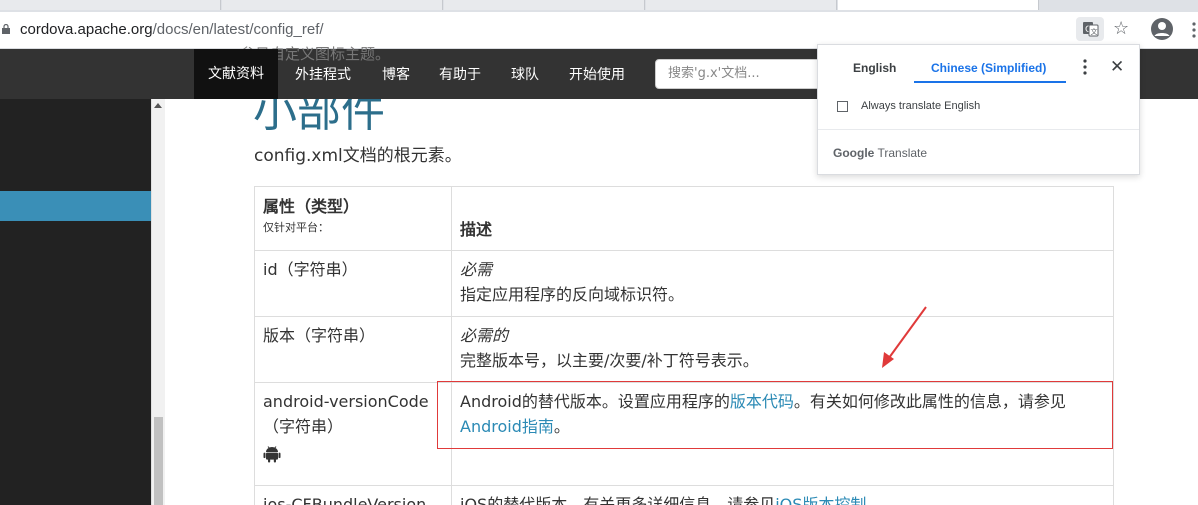 Image resolution: width=1198 pixels, height=505 pixels. I want to click on profile-avatar-icon, so click(1162, 29).